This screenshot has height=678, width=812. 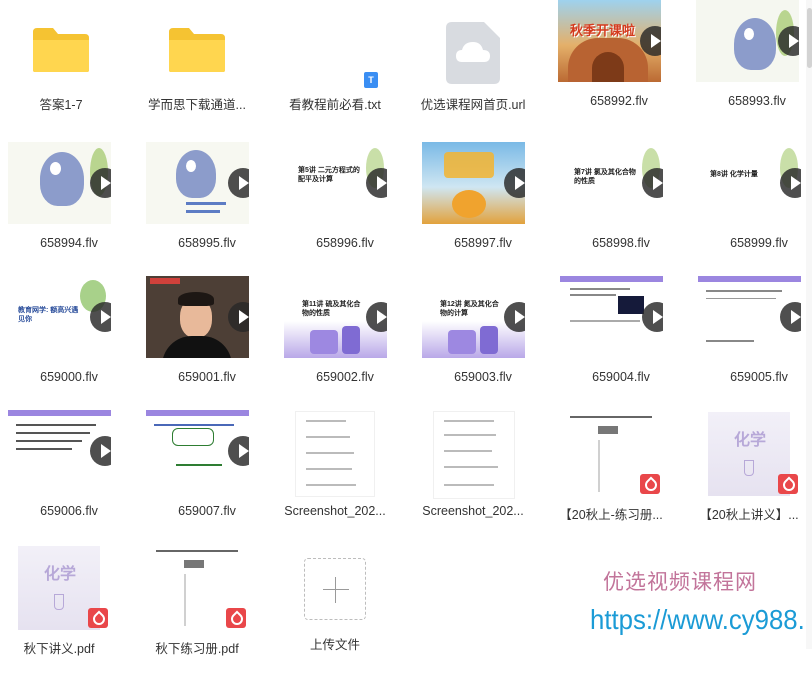 I want to click on file-item-video: 659004.flv, so click(x=621, y=343).